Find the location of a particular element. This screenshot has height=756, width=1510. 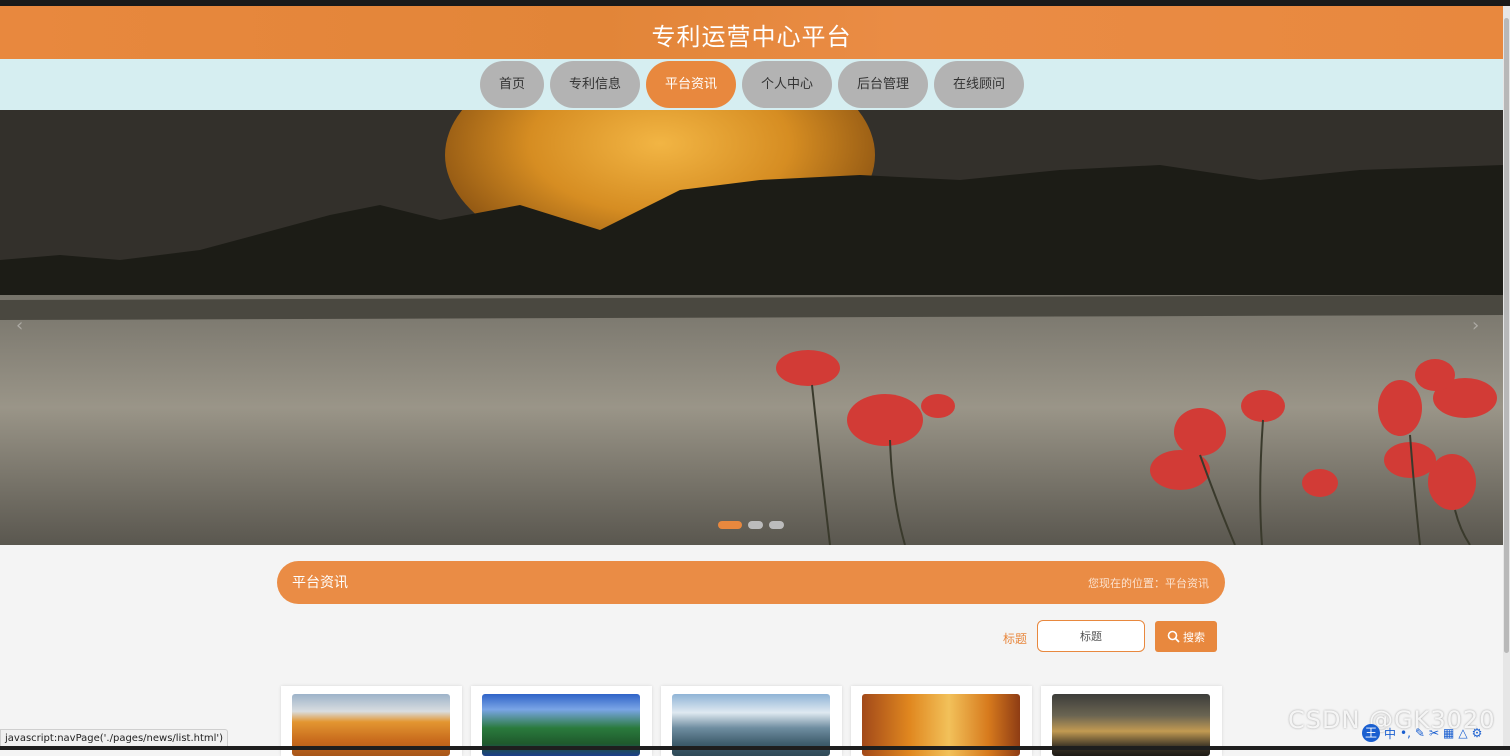

nav-item-personal-center: 个人中心 is located at coordinates (787, 84).